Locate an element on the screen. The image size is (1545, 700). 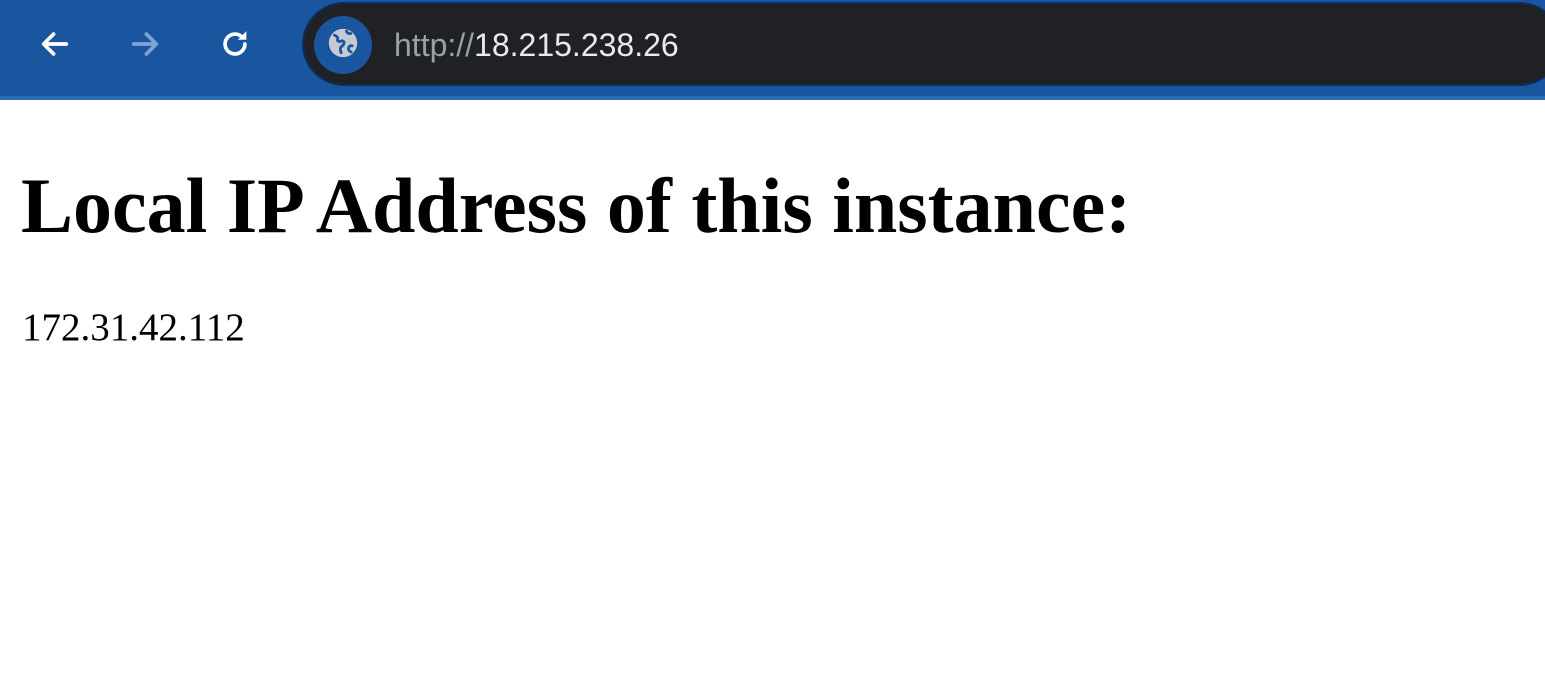
back-button is located at coordinates (55, 44).